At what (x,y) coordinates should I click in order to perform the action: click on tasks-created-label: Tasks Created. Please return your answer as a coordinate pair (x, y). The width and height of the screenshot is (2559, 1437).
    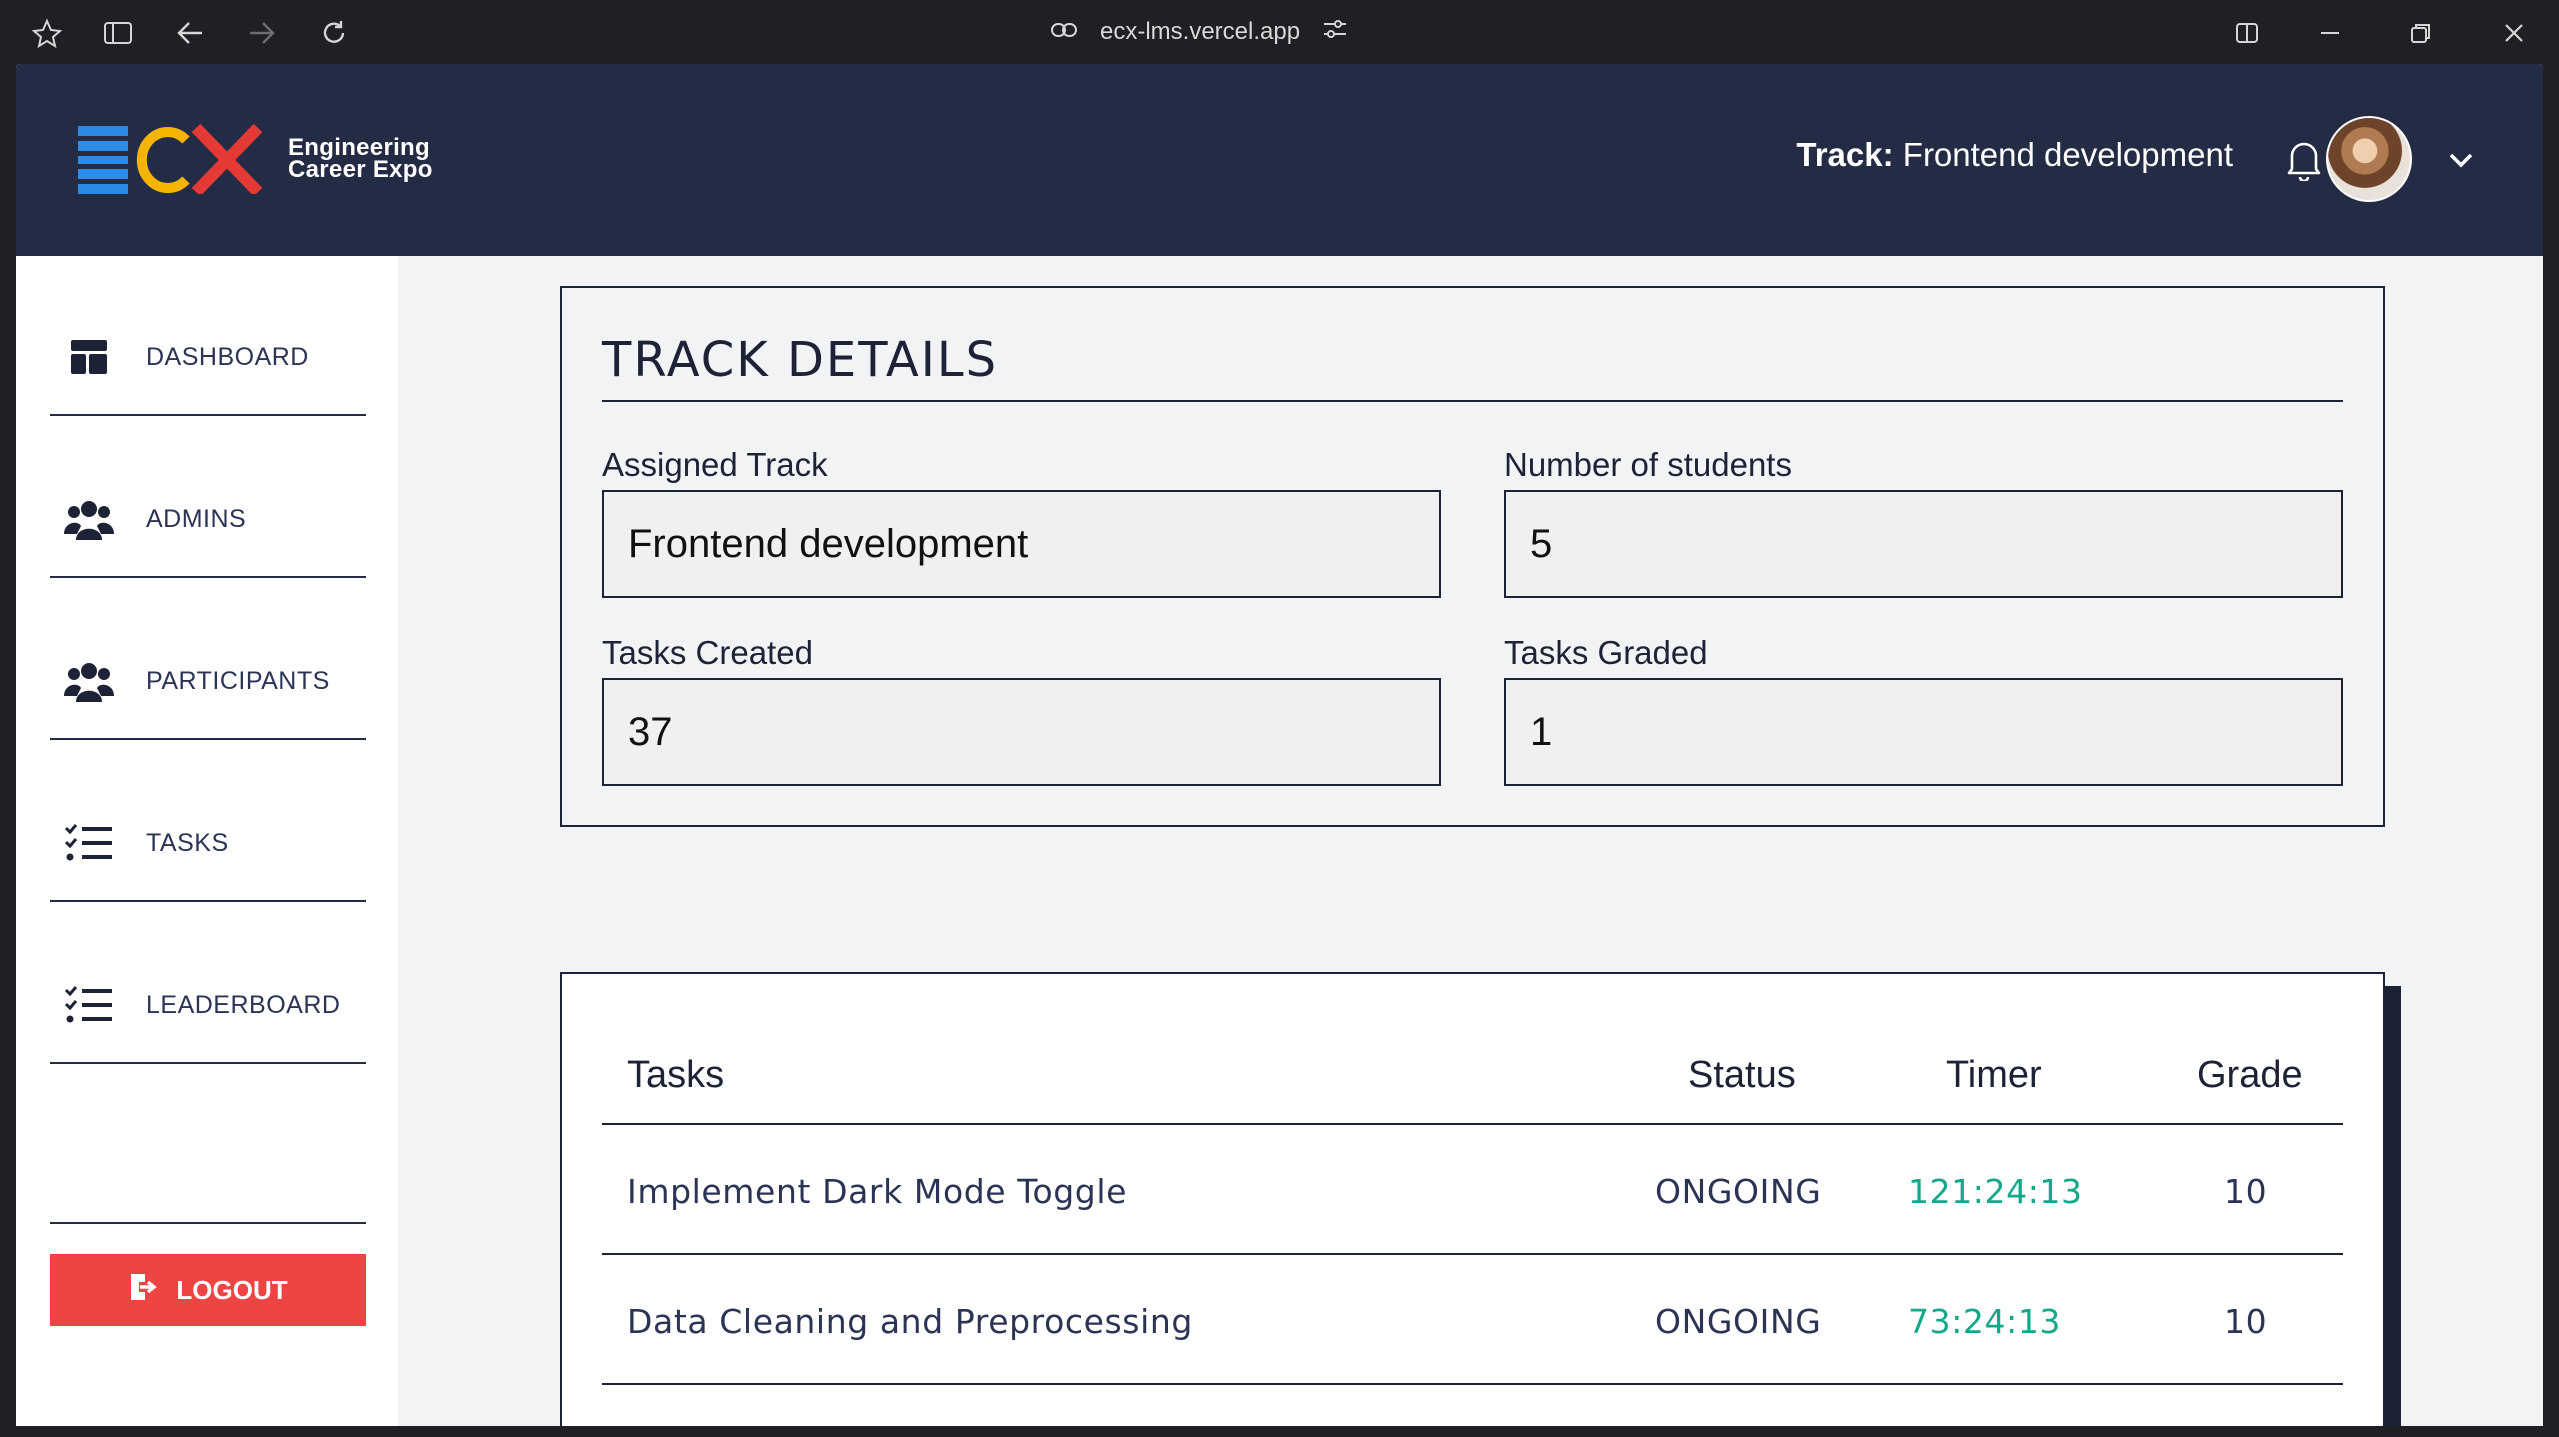
    Looking at the image, I should click on (707, 652).